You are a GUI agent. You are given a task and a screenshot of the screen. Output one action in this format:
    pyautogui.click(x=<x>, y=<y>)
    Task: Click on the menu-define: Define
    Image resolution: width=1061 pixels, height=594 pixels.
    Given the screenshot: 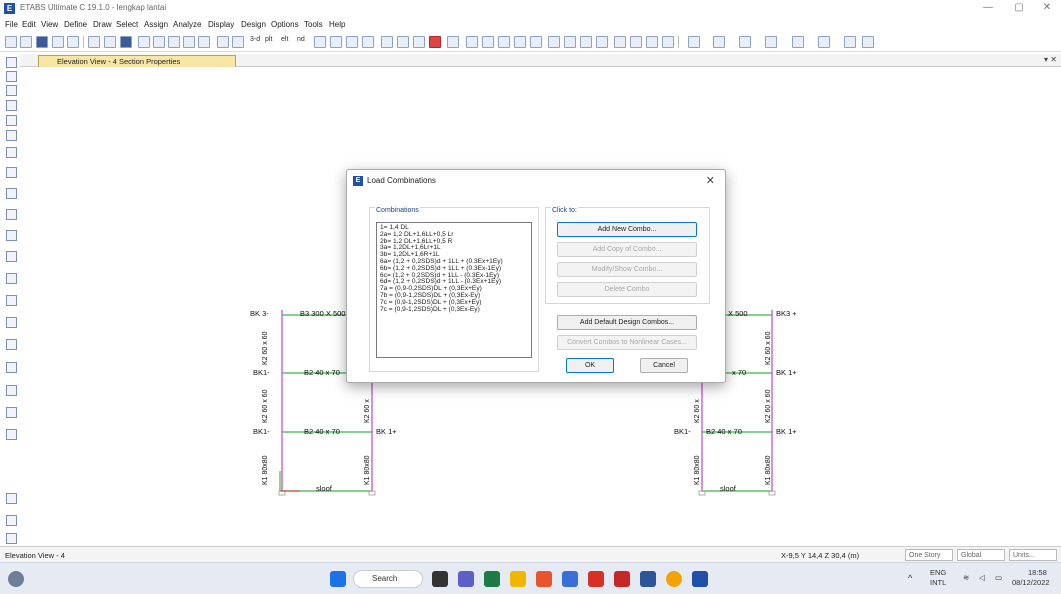 What is the action you would take?
    pyautogui.click(x=75, y=24)
    